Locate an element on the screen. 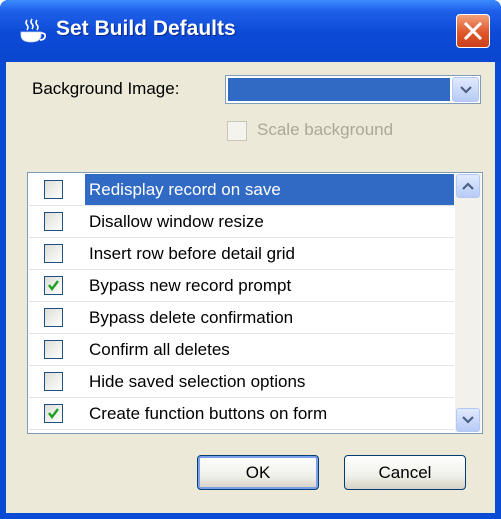  option-label: Confirm all deletes is located at coordinates (159, 349).